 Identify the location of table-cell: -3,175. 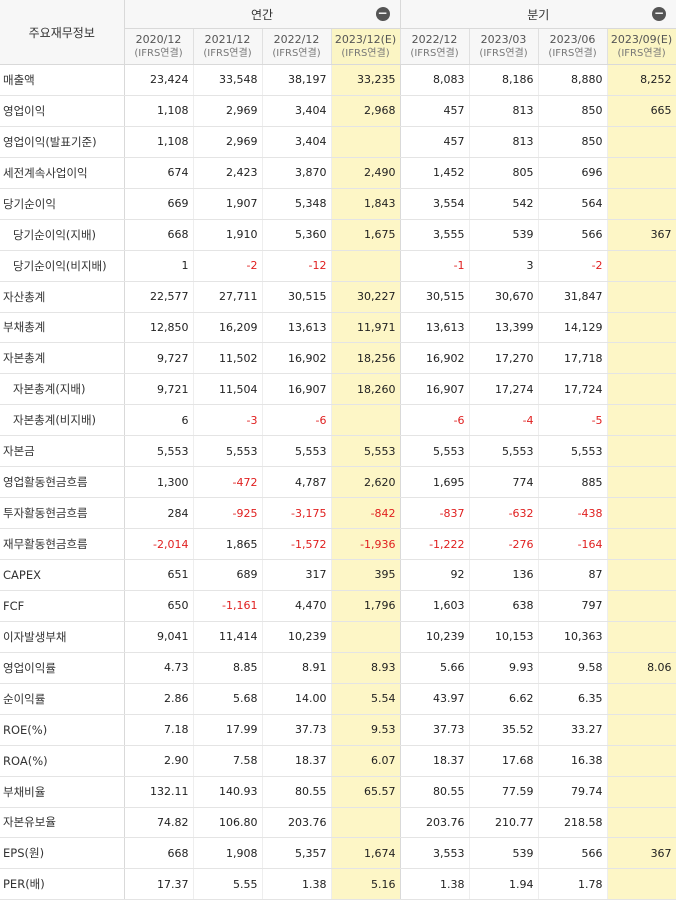
(297, 513).